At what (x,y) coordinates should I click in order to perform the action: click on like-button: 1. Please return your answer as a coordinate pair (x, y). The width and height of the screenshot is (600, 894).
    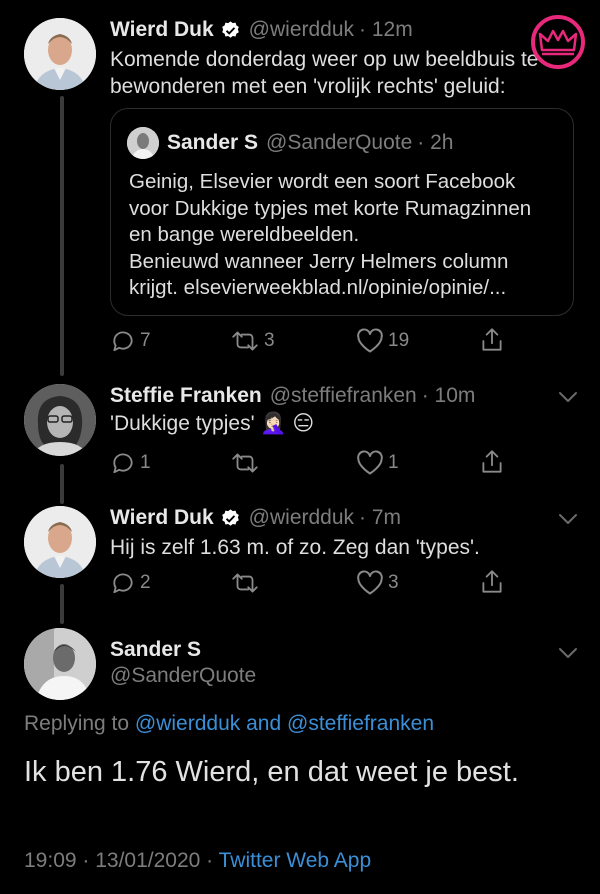
    Looking at the image, I should click on (377, 463).